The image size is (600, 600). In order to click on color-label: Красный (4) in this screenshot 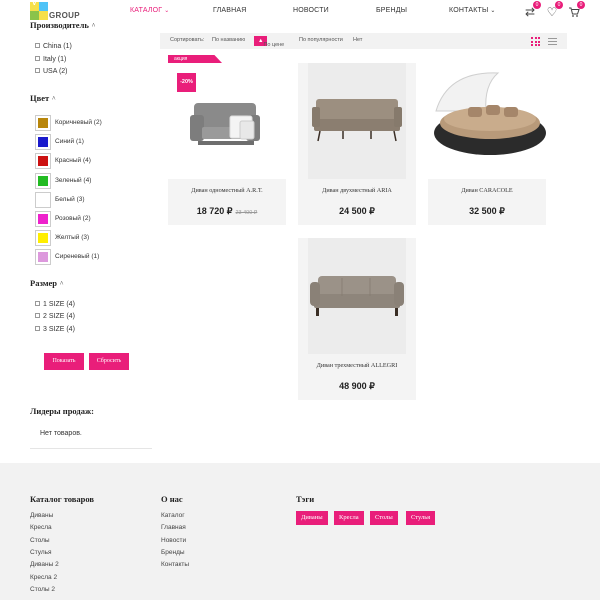, I will do `click(73, 161)`.